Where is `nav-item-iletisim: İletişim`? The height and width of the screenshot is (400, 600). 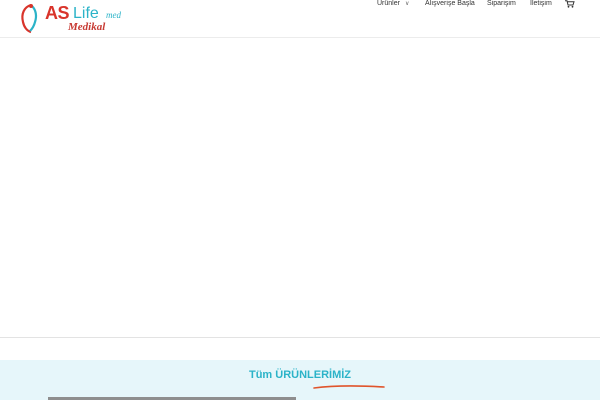
nav-item-iletisim: İletişim is located at coordinates (541, 3).